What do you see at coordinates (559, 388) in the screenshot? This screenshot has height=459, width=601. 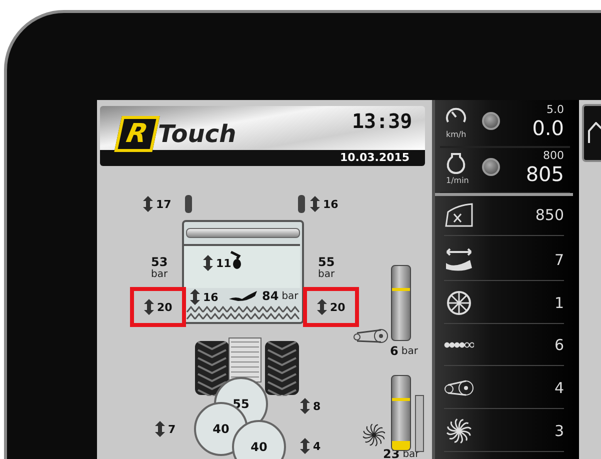 I see `counter-value: 4` at bounding box center [559, 388].